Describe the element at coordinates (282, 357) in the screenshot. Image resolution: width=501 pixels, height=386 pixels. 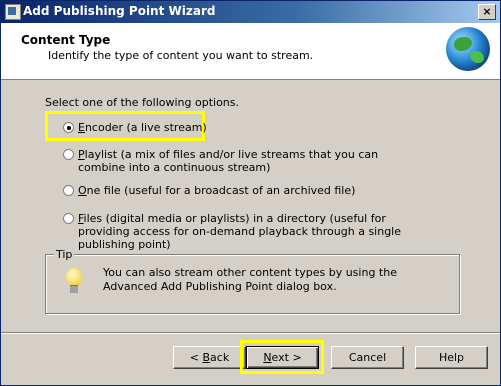
I see `next-button: Next >` at that location.